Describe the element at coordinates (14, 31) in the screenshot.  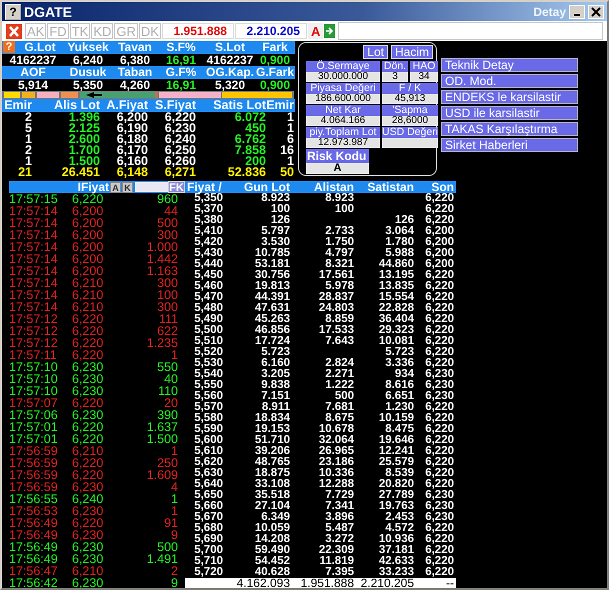
I see `close-icon` at that location.